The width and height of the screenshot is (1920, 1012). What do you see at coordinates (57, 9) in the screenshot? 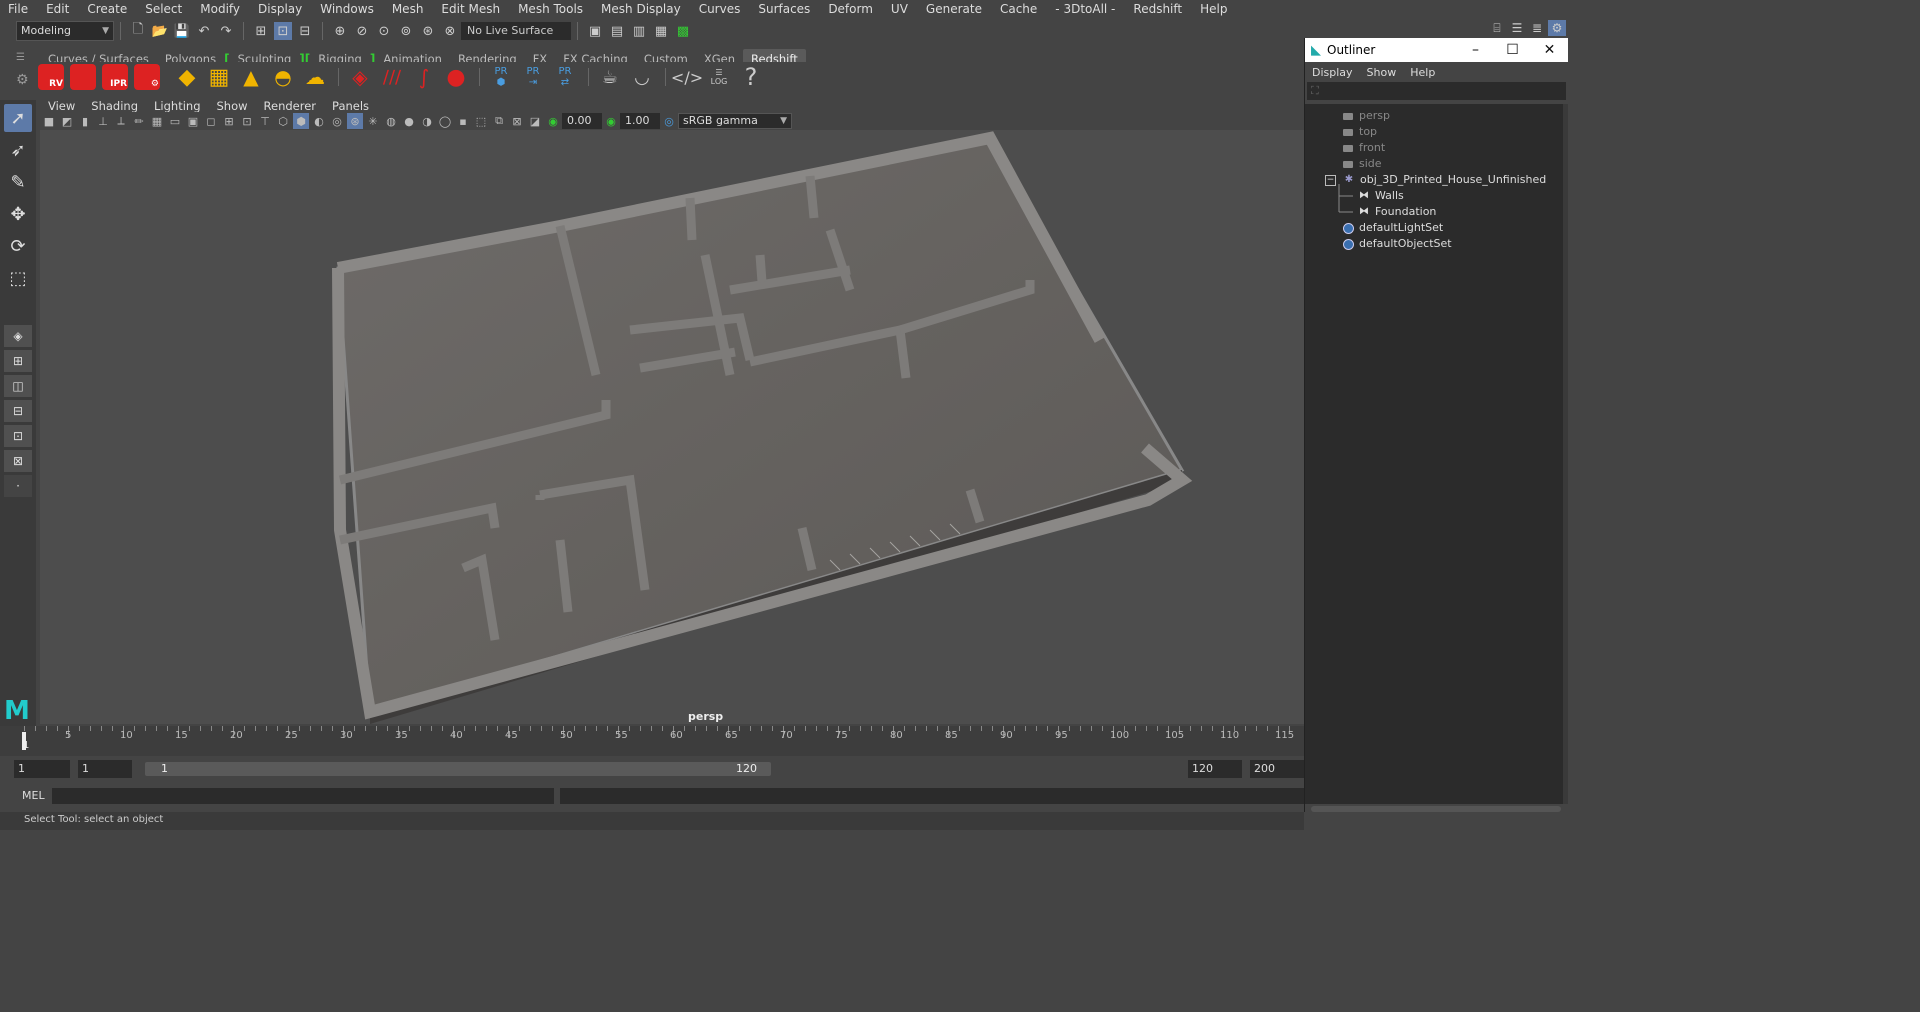
I see `menu-edit: Edit` at bounding box center [57, 9].